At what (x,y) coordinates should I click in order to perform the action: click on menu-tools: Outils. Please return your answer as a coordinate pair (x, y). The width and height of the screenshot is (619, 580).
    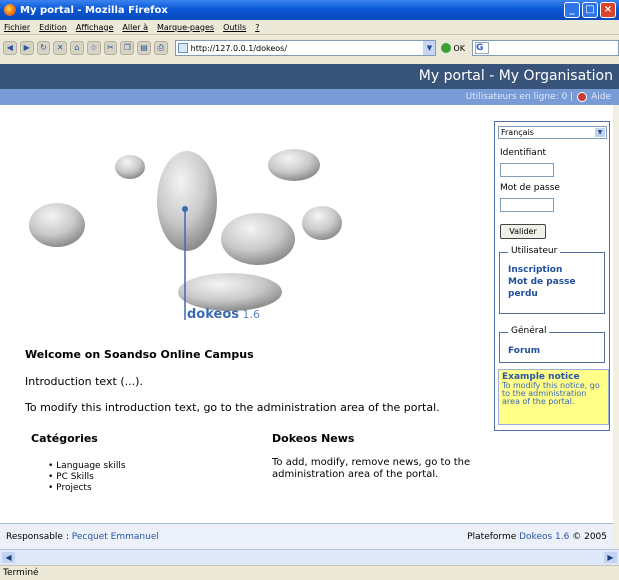
    Looking at the image, I should click on (234, 27).